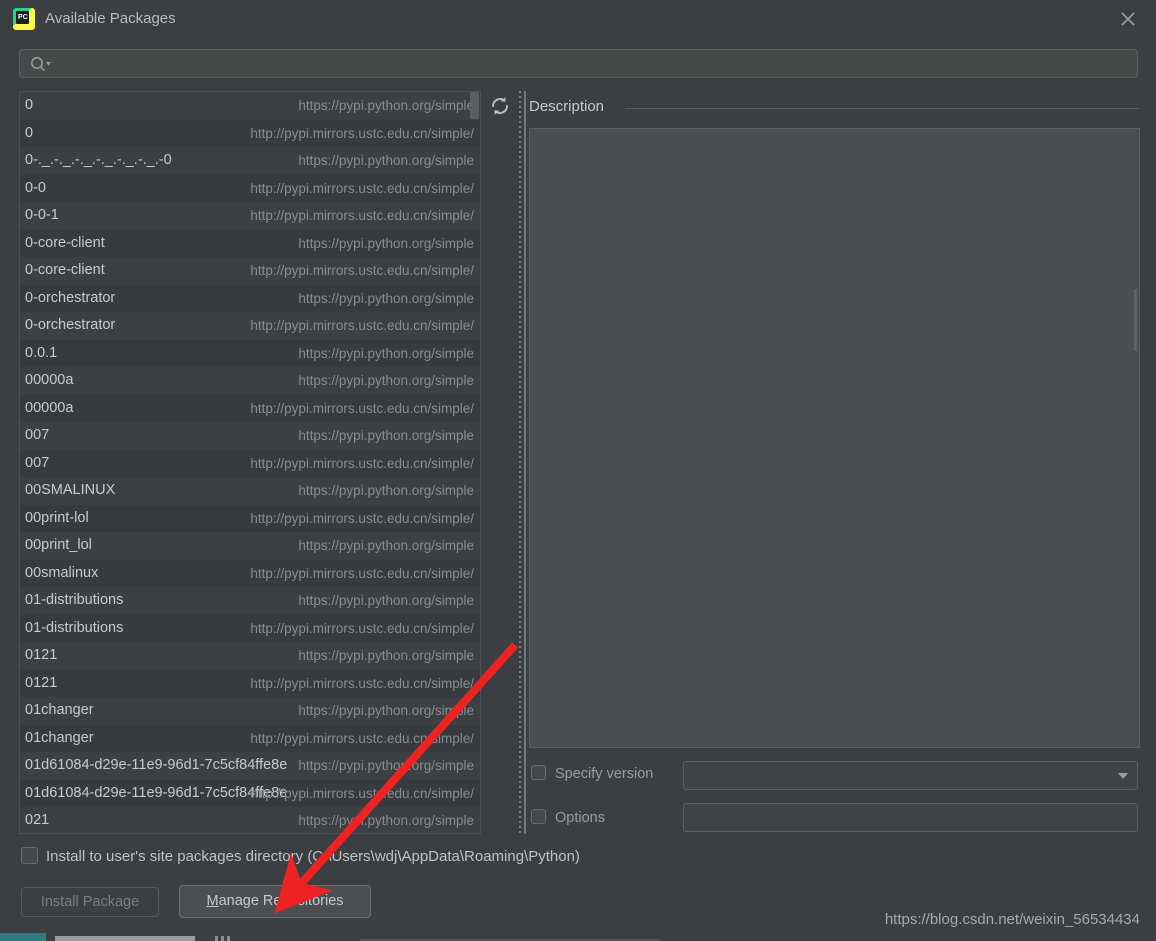 This screenshot has height=941, width=1156. What do you see at coordinates (250, 133) in the screenshot?
I see `package-row: 0 http://pypi.mirrors.ustc.edu.cn/simple/` at bounding box center [250, 133].